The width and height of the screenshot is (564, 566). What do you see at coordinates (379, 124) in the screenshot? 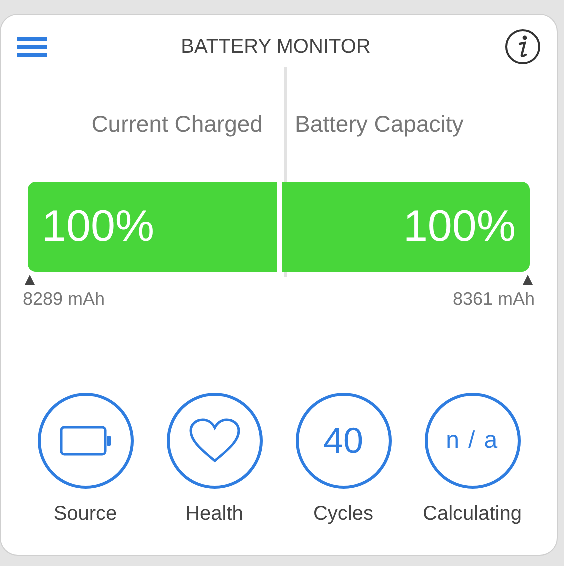
I see `gauge-label: Battery Capacity` at bounding box center [379, 124].